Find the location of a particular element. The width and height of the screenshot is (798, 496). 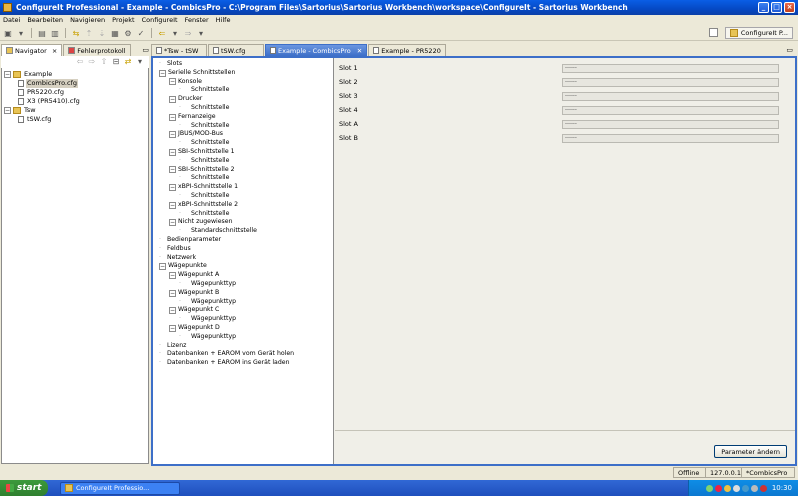

close-icon: × is located at coordinates (54, 51).